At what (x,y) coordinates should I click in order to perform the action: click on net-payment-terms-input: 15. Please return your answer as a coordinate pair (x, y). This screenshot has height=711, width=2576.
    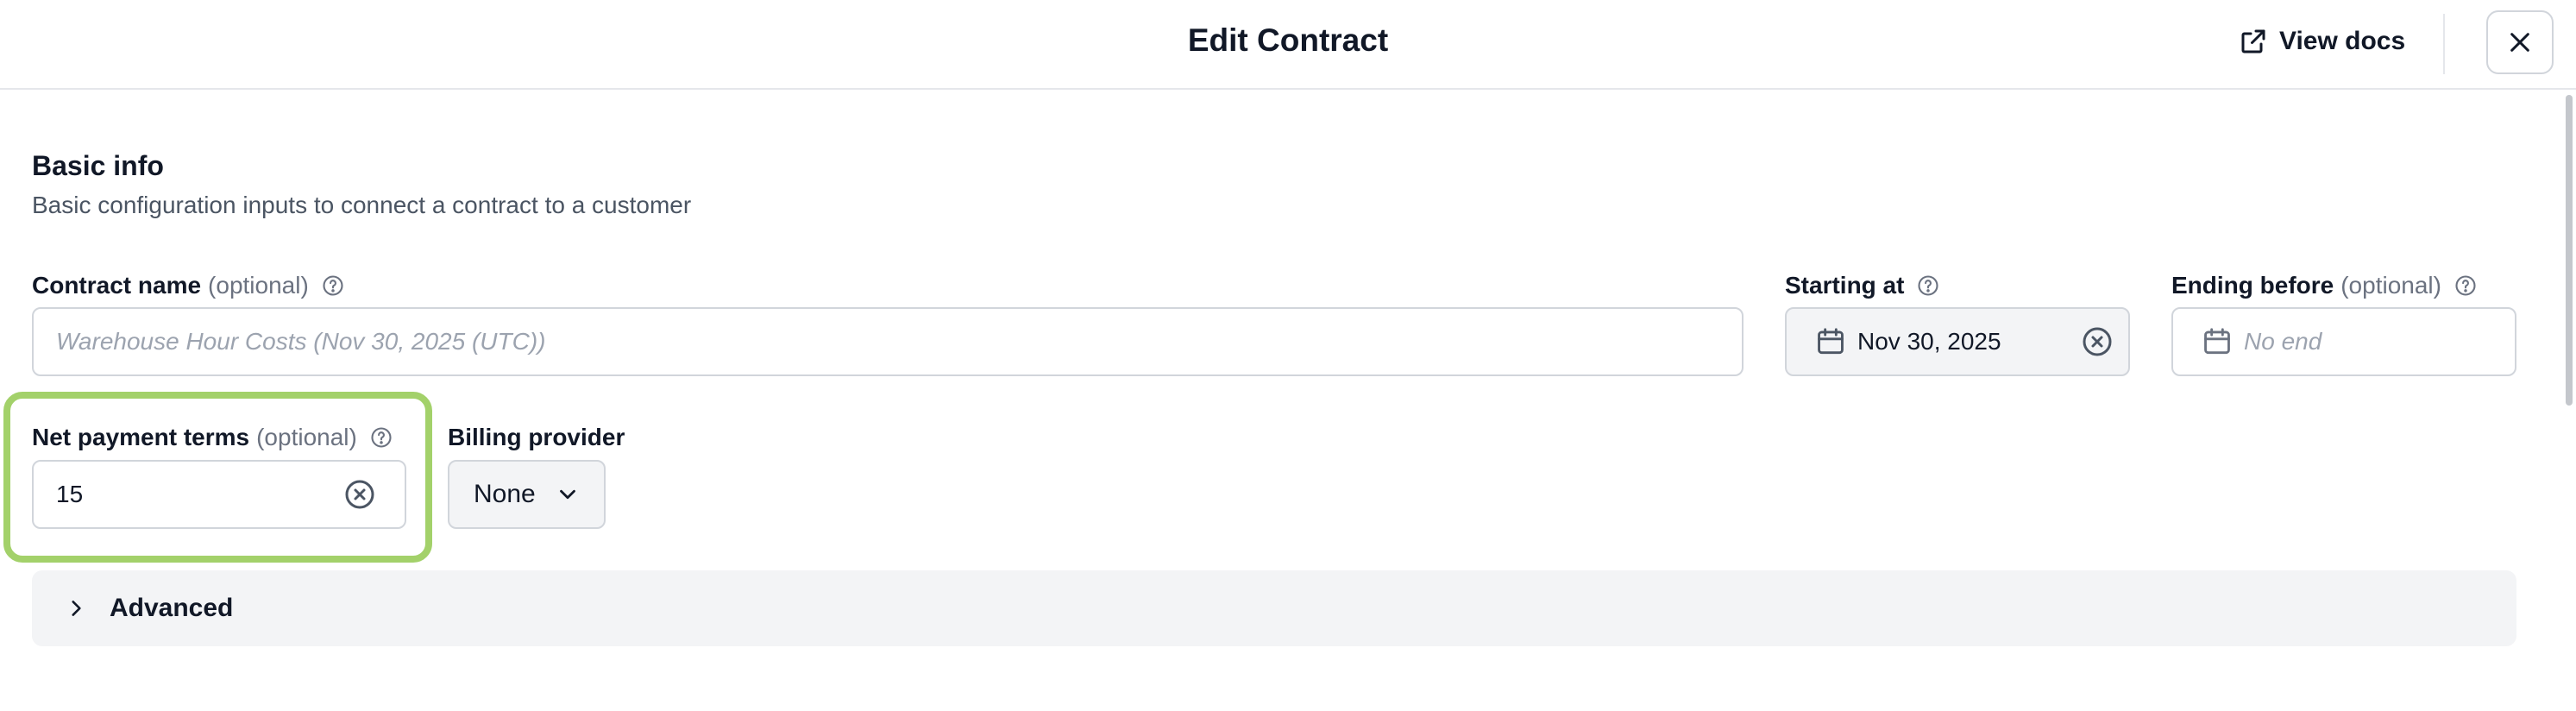
    Looking at the image, I should click on (219, 494).